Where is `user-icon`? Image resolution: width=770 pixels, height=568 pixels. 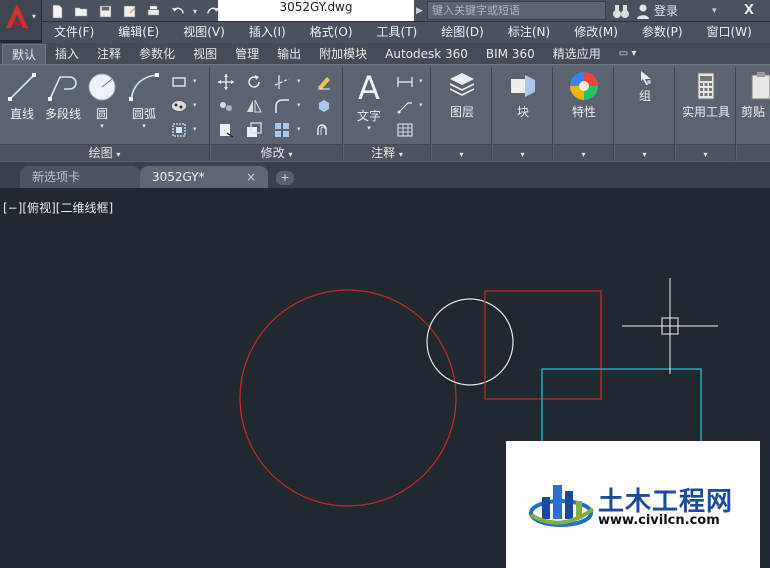
user-icon is located at coordinates (643, 11).